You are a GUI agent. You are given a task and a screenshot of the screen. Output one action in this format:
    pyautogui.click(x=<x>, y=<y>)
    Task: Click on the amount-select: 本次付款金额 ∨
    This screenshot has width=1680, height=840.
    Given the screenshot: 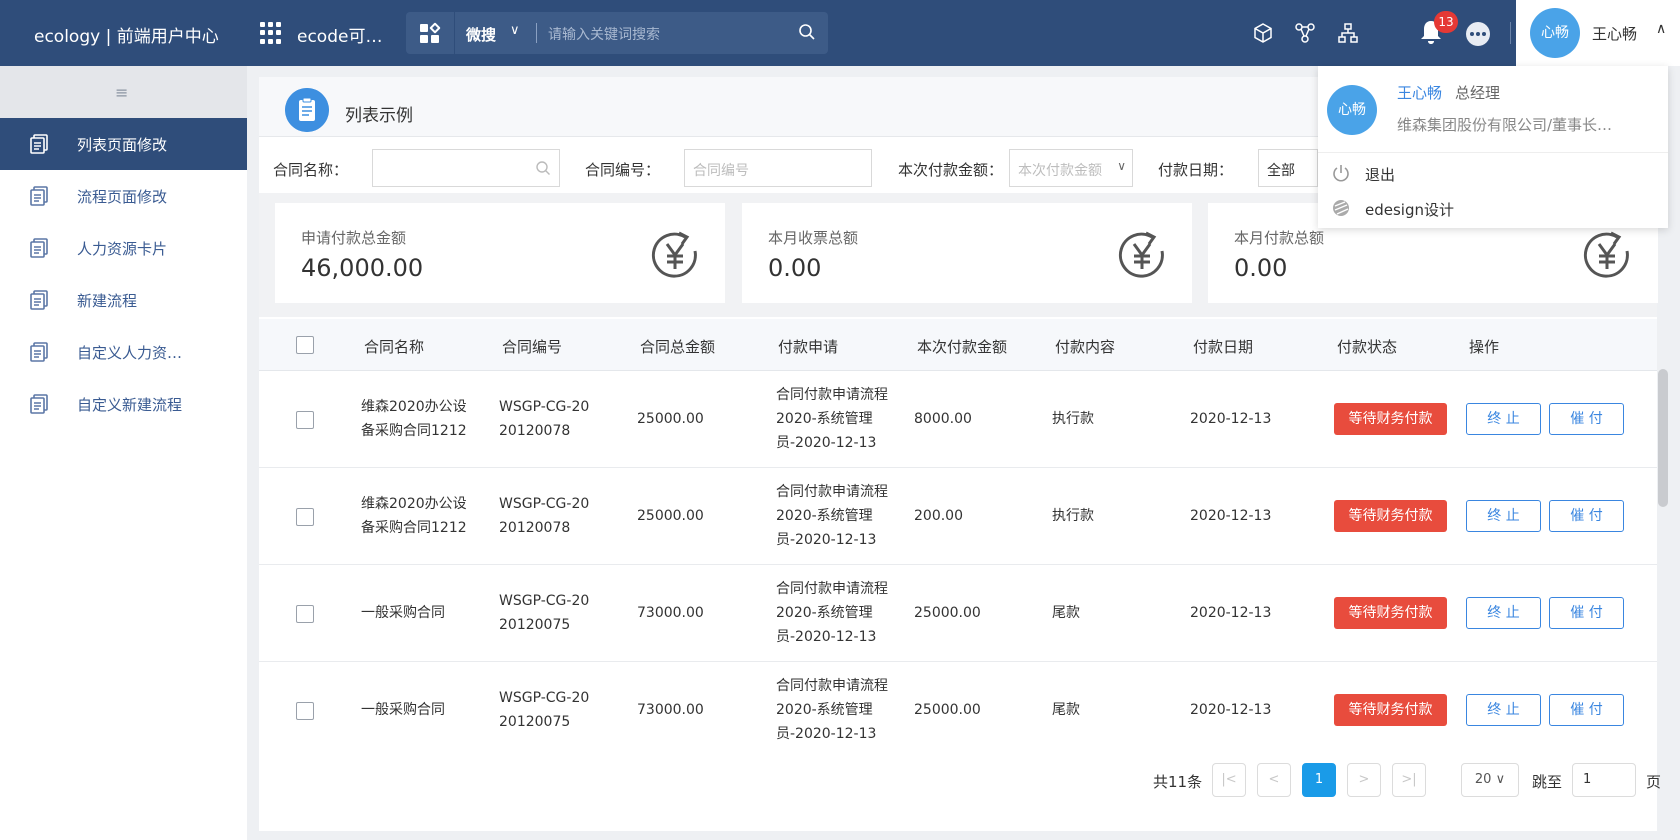 What is the action you would take?
    pyautogui.click(x=1071, y=168)
    